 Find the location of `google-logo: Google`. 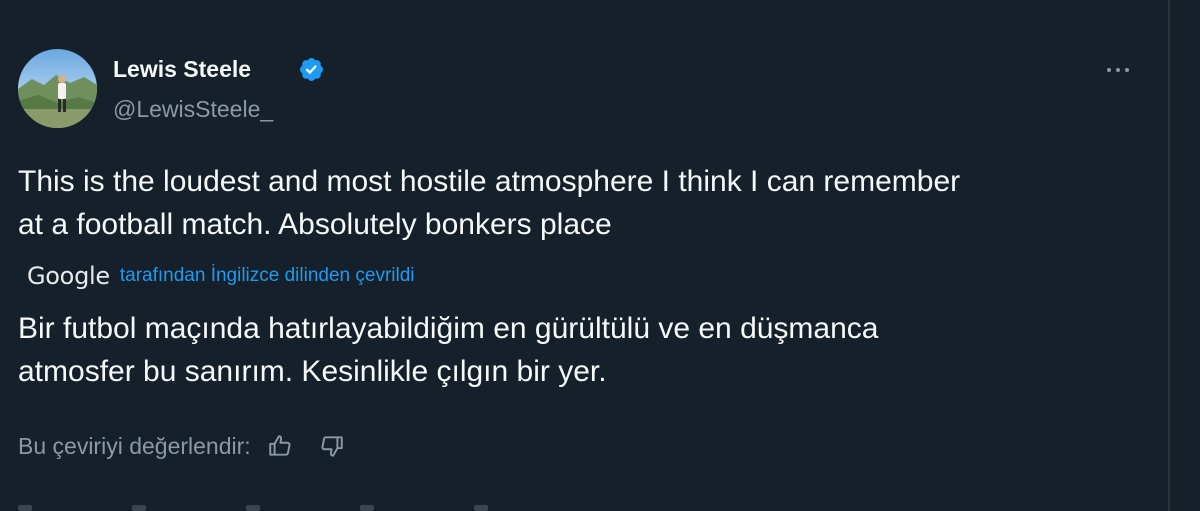

google-logo: Google is located at coordinates (68, 276).